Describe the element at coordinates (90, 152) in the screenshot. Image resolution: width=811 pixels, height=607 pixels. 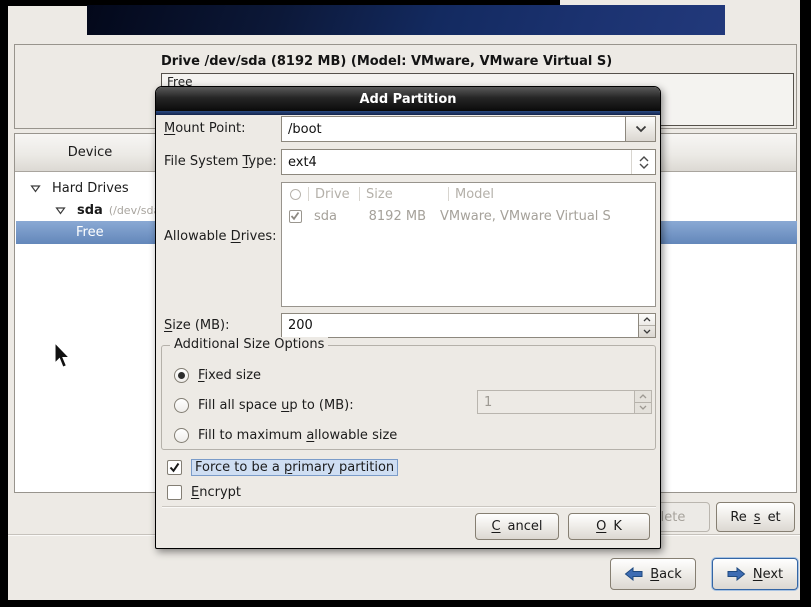
I see `device-column-label: Device` at that location.